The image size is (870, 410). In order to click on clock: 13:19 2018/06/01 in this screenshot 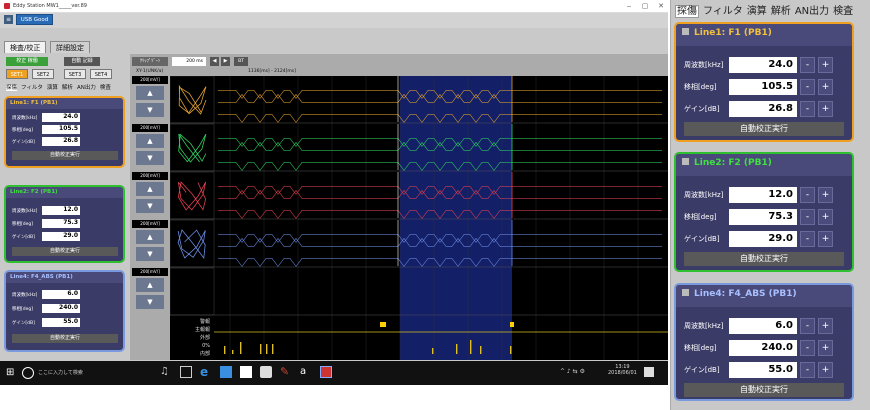, I will do `click(622, 370)`.